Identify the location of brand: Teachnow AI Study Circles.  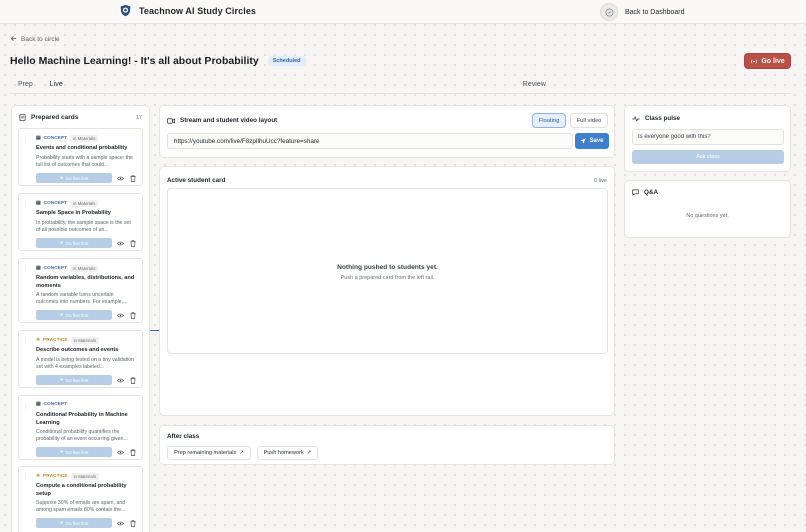
(187, 10).